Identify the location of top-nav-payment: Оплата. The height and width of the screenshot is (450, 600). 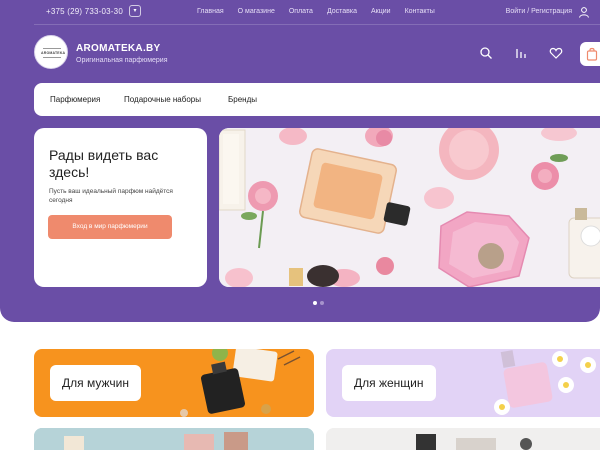
(301, 11).